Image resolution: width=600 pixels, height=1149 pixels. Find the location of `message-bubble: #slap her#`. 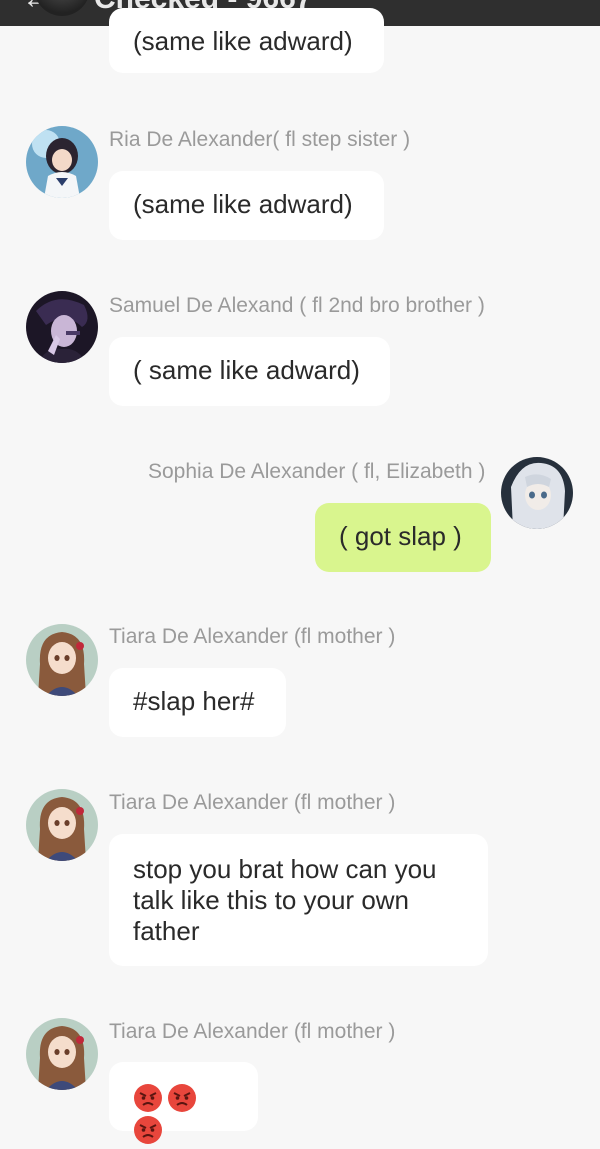

message-bubble: #slap her# is located at coordinates (197, 702).